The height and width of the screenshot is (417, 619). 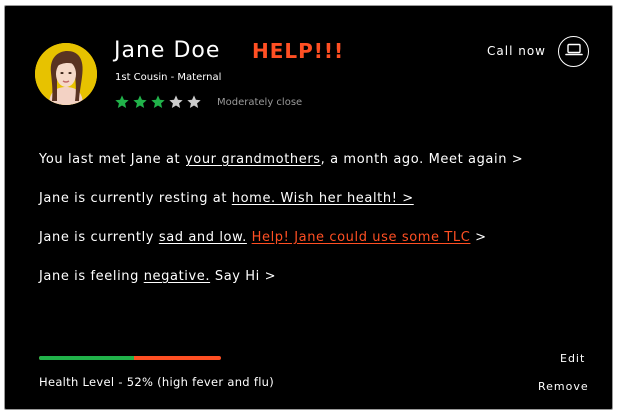 I want to click on feeling-message: Jane is feeling negative. Say Hi >, so click(x=157, y=276).